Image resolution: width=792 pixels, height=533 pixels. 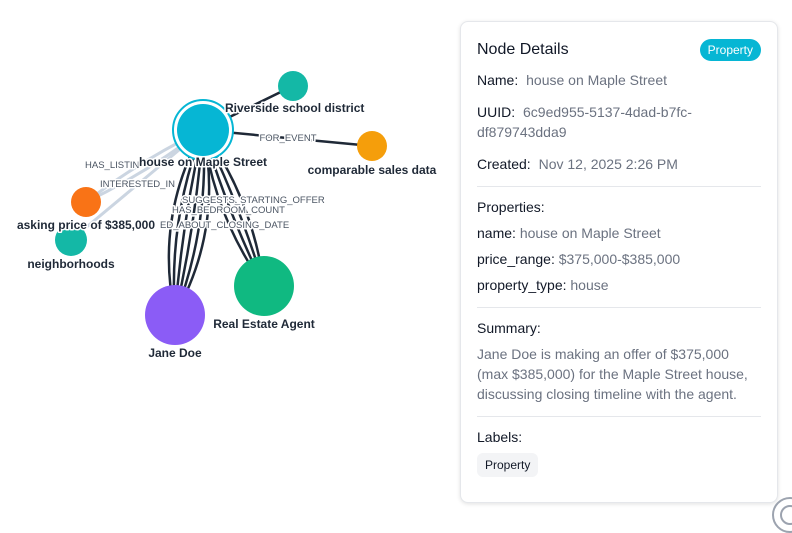 What do you see at coordinates (516, 259) in the screenshot?
I see `property-key: price_range:` at bounding box center [516, 259].